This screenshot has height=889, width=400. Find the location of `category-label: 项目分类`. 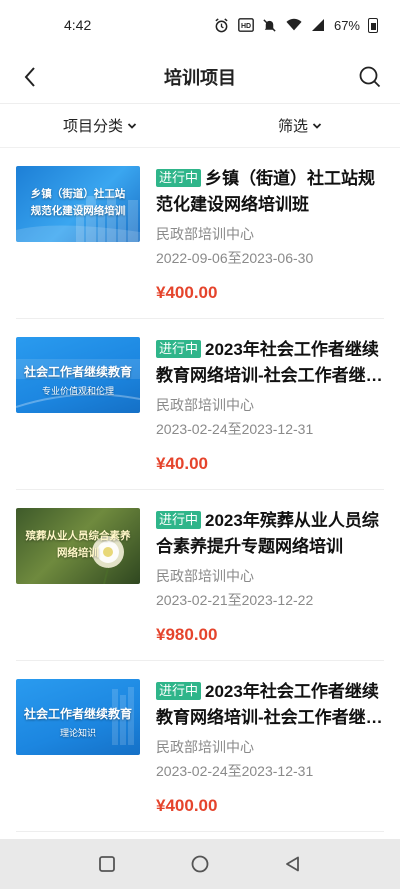

category-label: 项目分类 is located at coordinates (92, 126).